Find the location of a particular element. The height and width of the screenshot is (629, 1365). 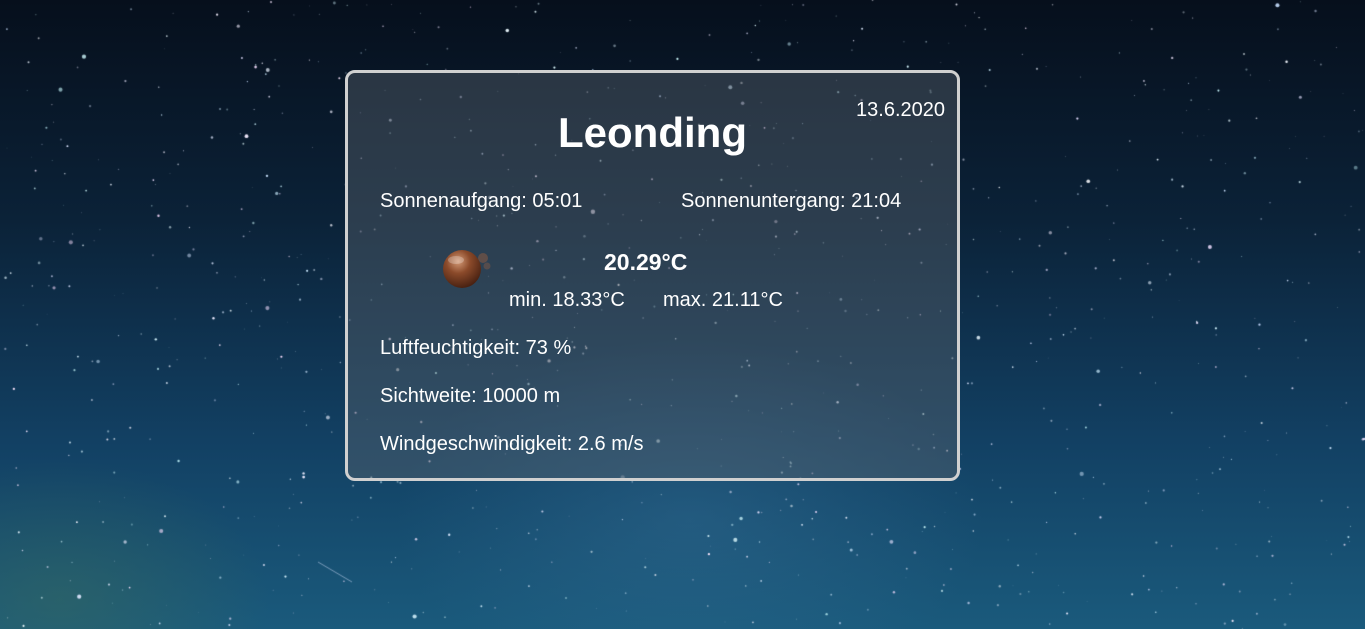

visibility-value: Sichtweite: 10000 m is located at coordinates (470, 396).